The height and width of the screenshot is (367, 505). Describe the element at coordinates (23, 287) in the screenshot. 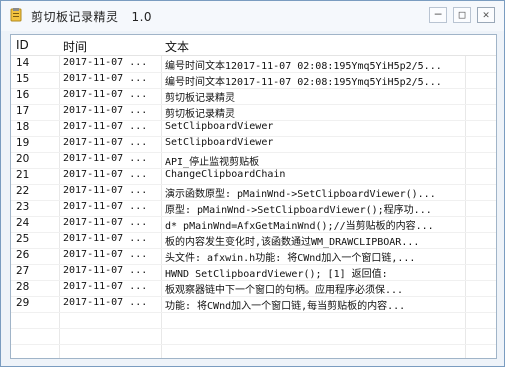

I see `row-id-cell: 28` at that location.